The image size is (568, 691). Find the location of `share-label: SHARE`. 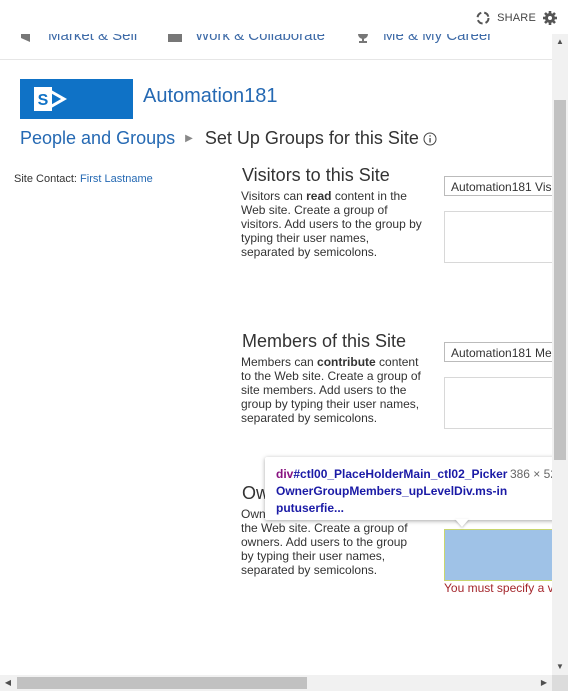

share-label: SHARE is located at coordinates (516, 18).